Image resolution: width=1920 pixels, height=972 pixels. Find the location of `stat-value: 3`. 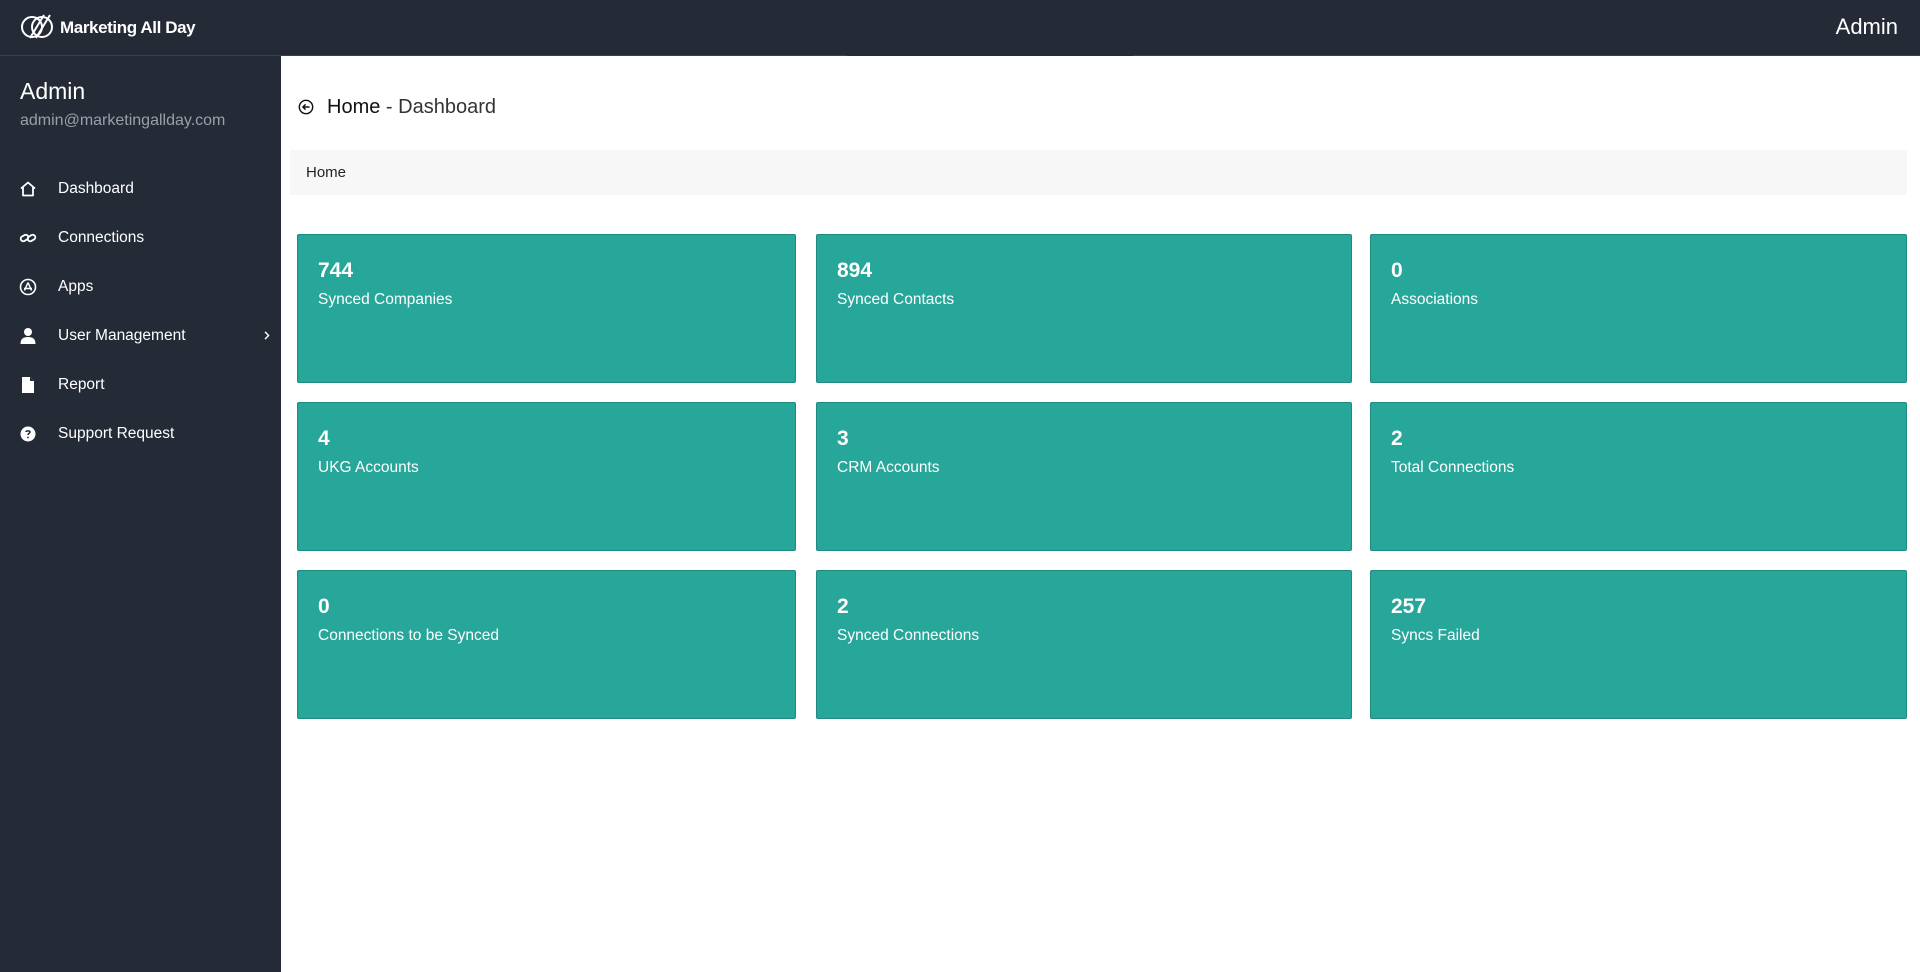

stat-value: 3 is located at coordinates (843, 438).